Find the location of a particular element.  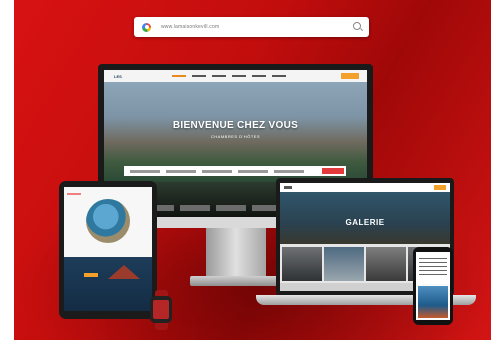

tablet-tag is located at coordinates (74, 194).